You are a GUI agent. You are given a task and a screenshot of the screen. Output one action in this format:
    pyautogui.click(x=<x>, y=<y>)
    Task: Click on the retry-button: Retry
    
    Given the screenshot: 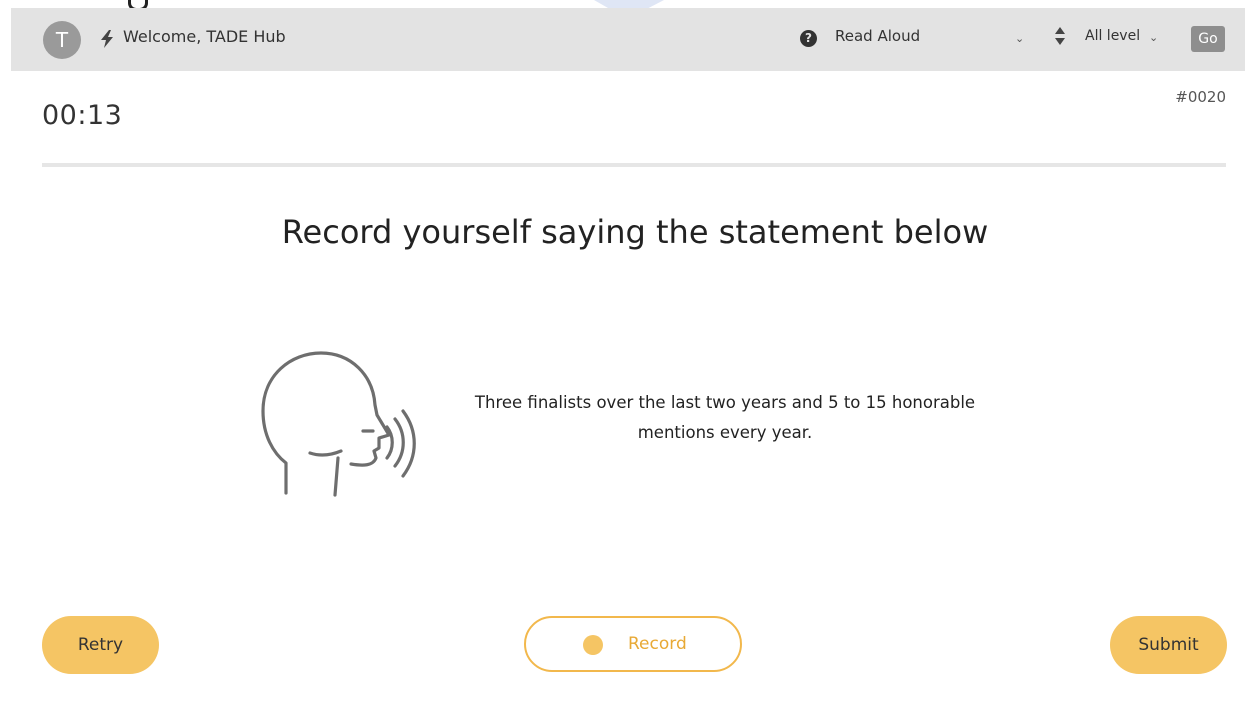 What is the action you would take?
    pyautogui.click(x=100, y=645)
    